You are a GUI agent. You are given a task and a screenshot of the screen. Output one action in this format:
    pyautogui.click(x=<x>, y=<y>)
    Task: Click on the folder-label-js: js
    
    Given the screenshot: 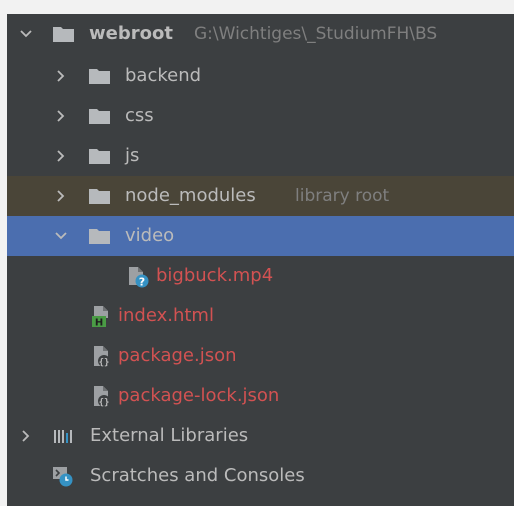 What is the action you would take?
    pyautogui.click(x=132, y=155)
    